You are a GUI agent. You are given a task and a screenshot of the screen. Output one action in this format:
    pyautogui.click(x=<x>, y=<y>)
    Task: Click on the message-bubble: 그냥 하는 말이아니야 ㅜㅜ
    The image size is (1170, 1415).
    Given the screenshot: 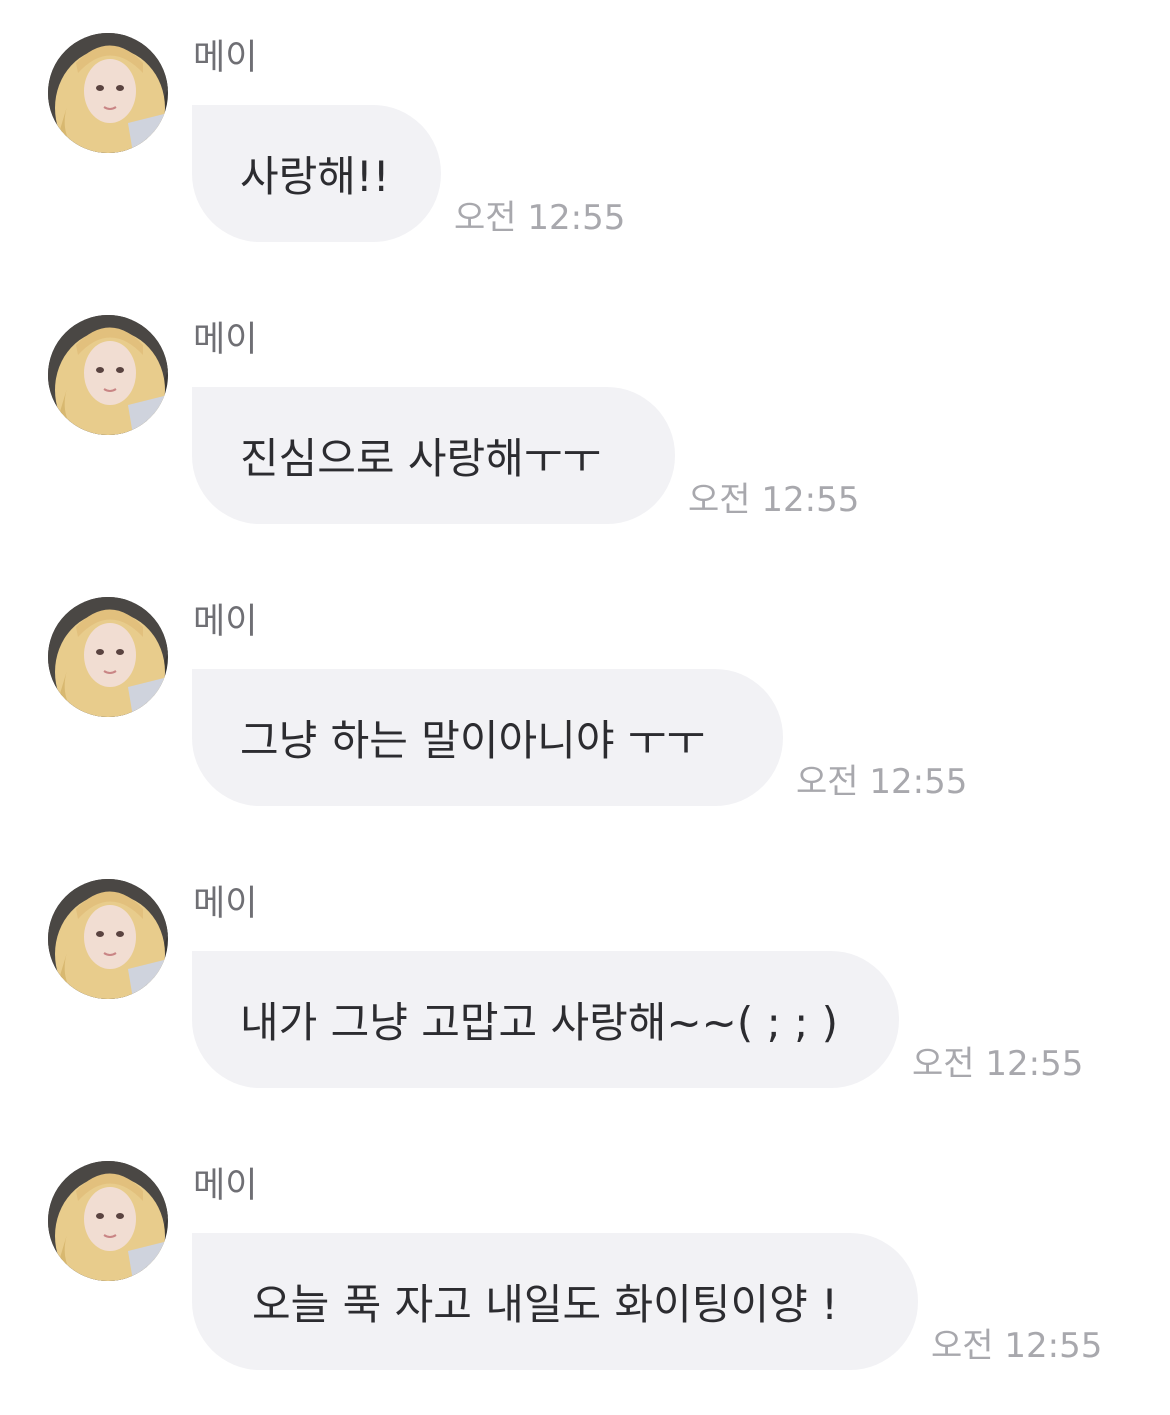 What is the action you would take?
    pyautogui.click(x=487, y=737)
    